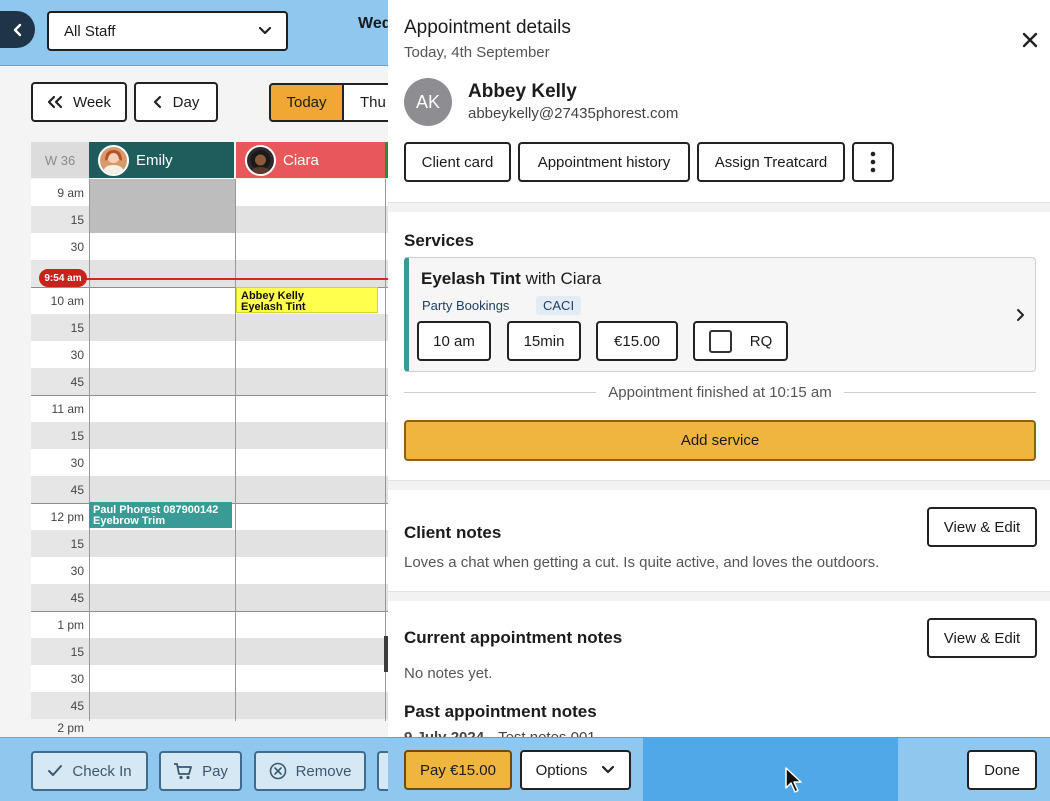  What do you see at coordinates (457, 162) in the screenshot?
I see `client-card-button: Client card` at bounding box center [457, 162].